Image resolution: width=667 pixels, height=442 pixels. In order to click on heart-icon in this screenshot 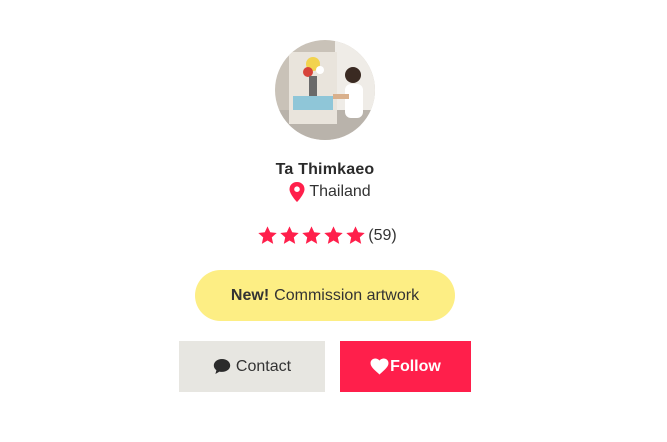, I will do `click(379, 366)`.